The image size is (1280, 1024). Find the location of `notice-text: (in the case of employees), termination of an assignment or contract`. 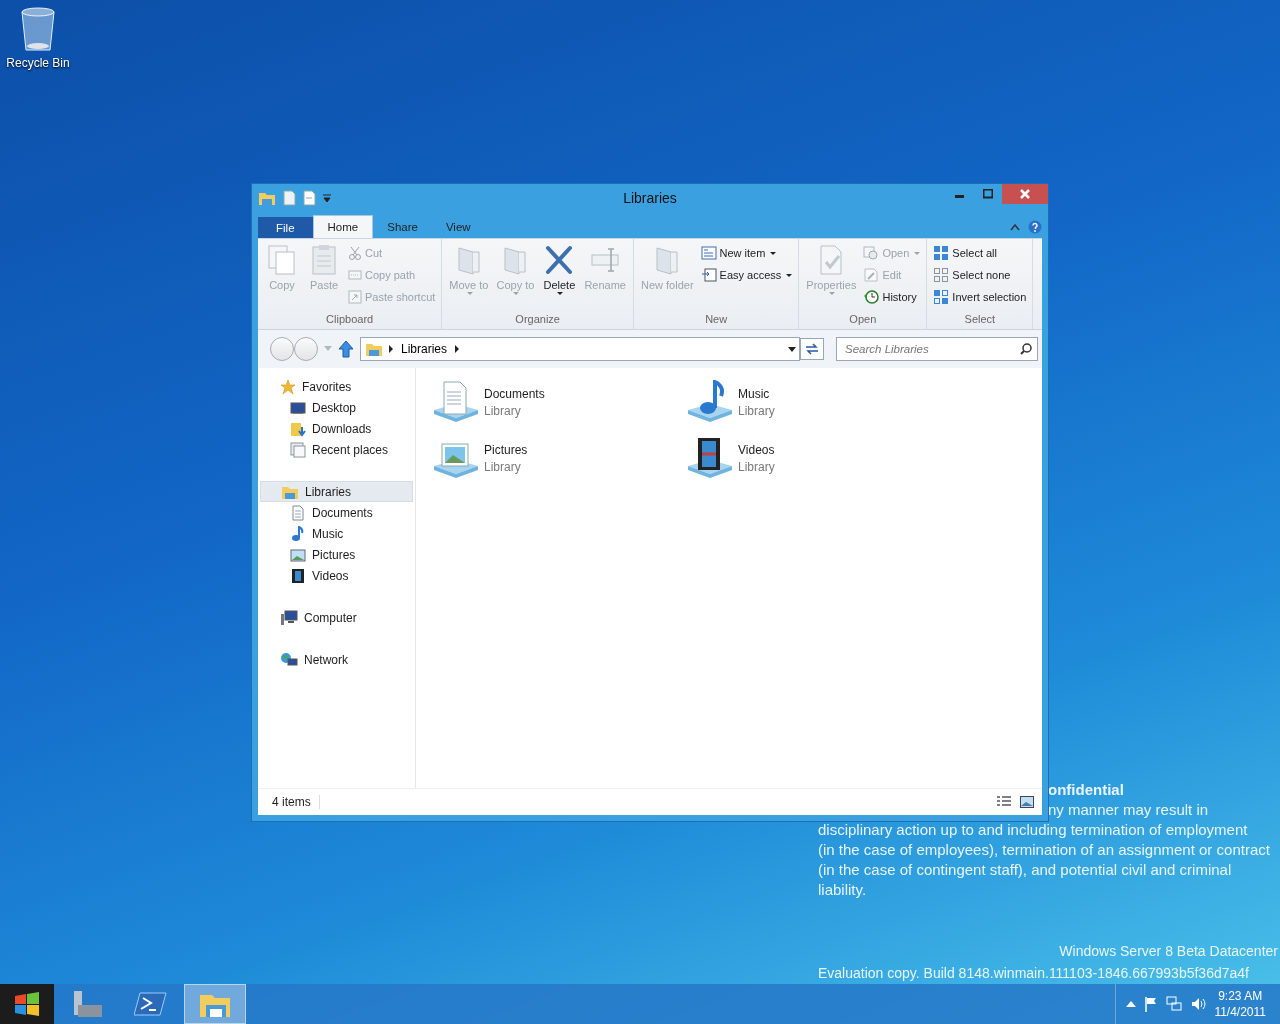

notice-text: (in the case of employees), termination of an assignment or contract is located at coordinates (1044, 850).